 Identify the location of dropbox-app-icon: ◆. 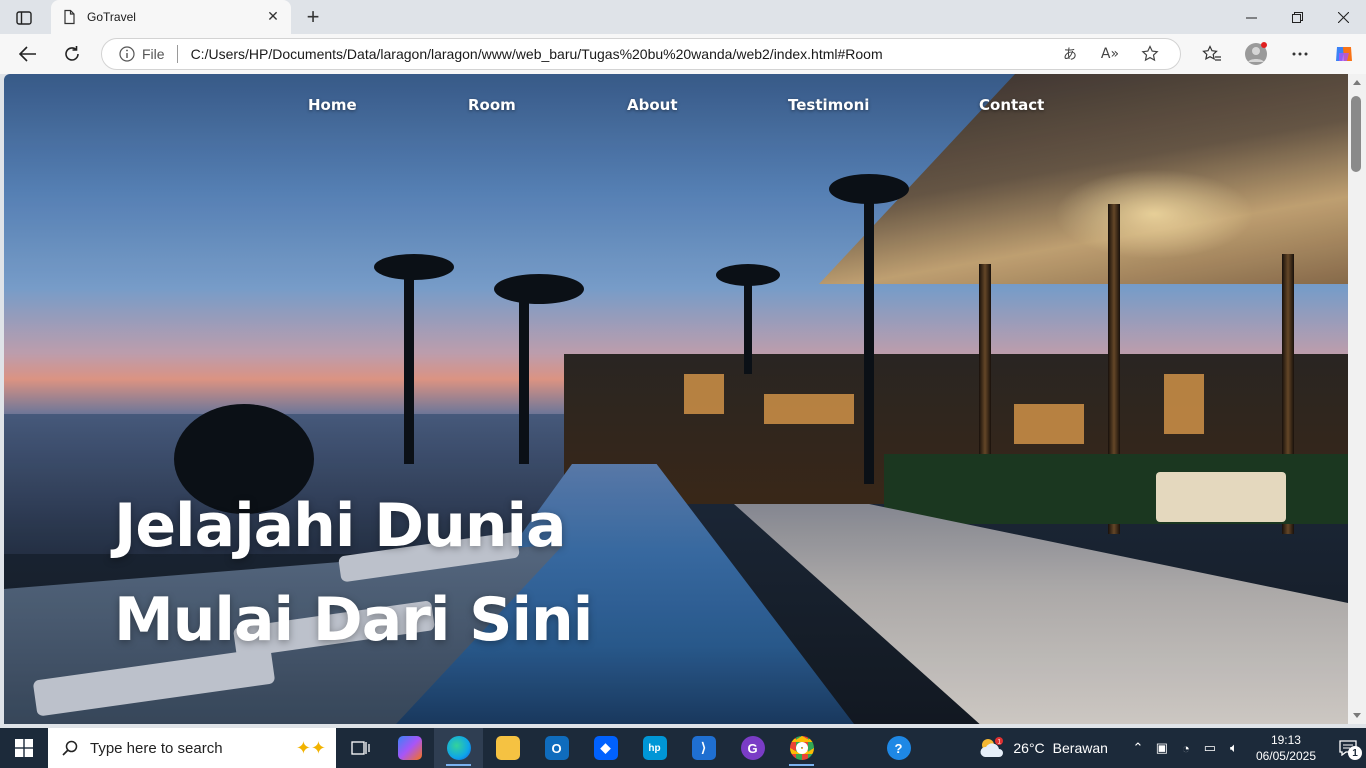
(605, 748).